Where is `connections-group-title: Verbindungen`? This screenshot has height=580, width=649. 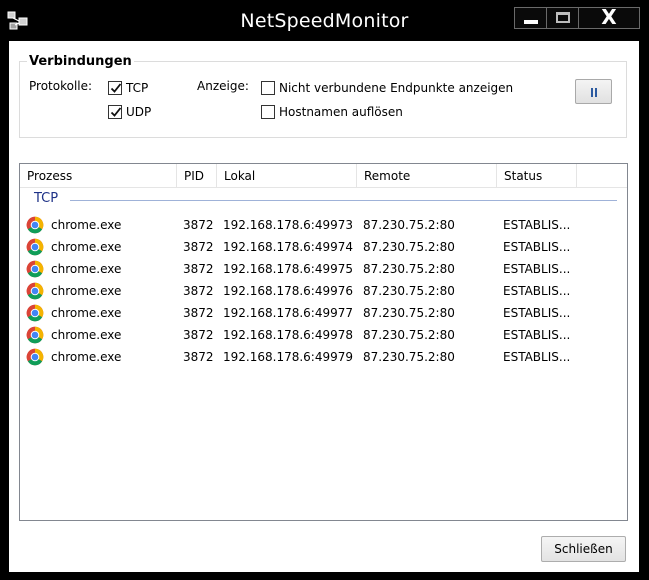
connections-group-title: Verbindungen is located at coordinates (80, 61).